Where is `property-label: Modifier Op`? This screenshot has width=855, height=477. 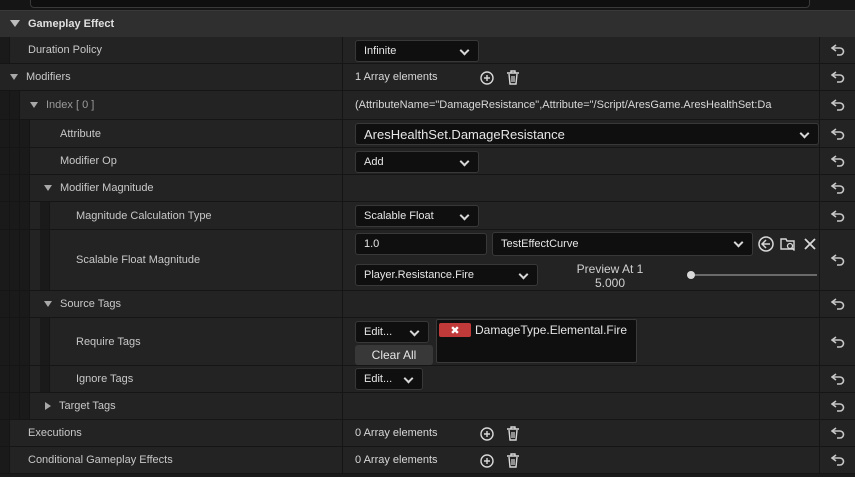 property-label: Modifier Op is located at coordinates (88, 161).